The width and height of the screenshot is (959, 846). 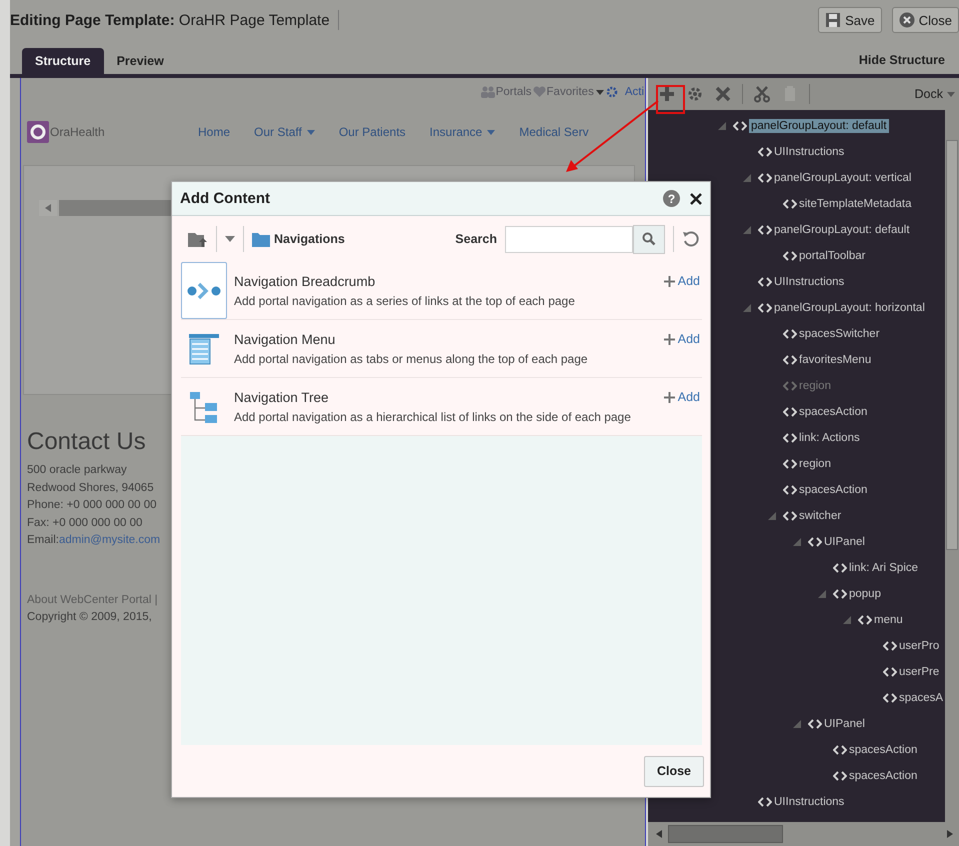 What do you see at coordinates (140, 61) in the screenshot?
I see `tab: Preview` at bounding box center [140, 61].